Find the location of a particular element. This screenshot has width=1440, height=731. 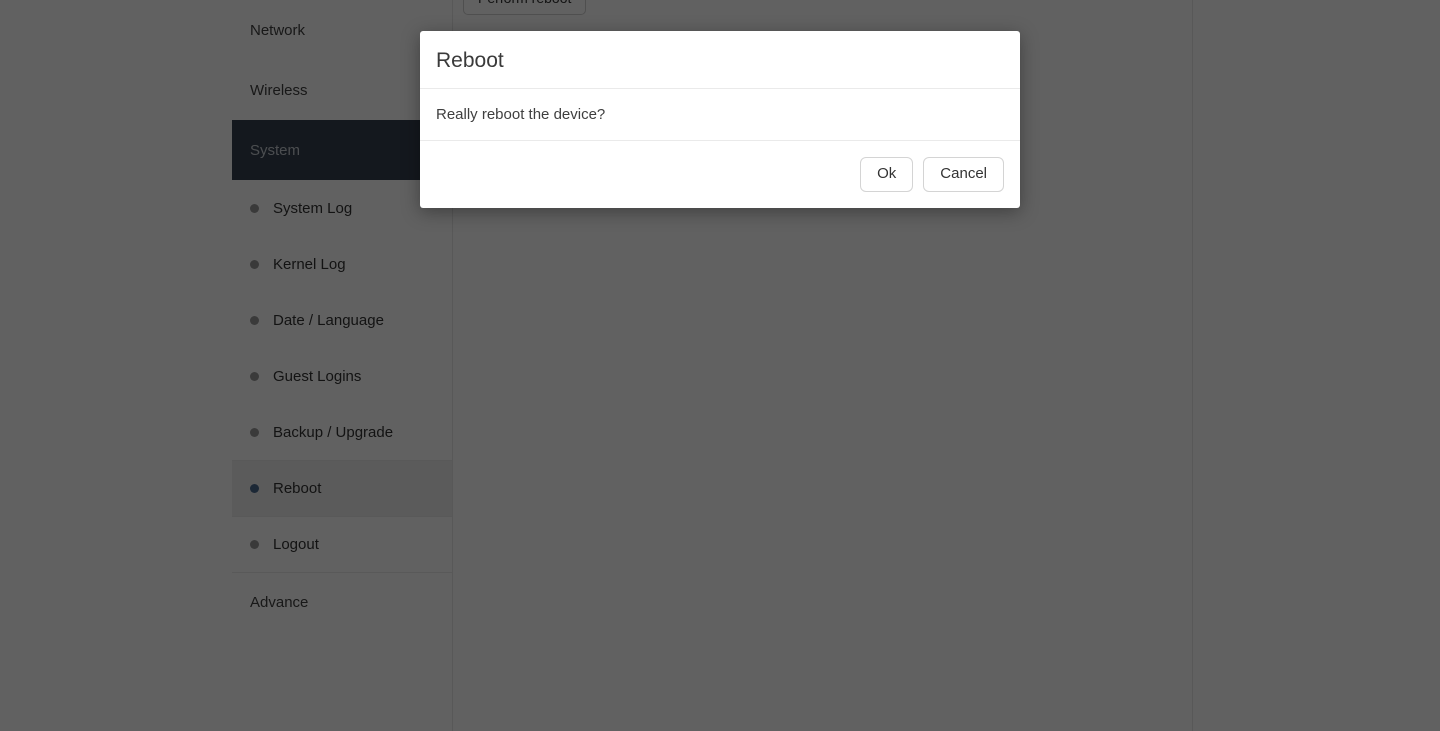

modal-message: Really reboot the device? is located at coordinates (521, 115).